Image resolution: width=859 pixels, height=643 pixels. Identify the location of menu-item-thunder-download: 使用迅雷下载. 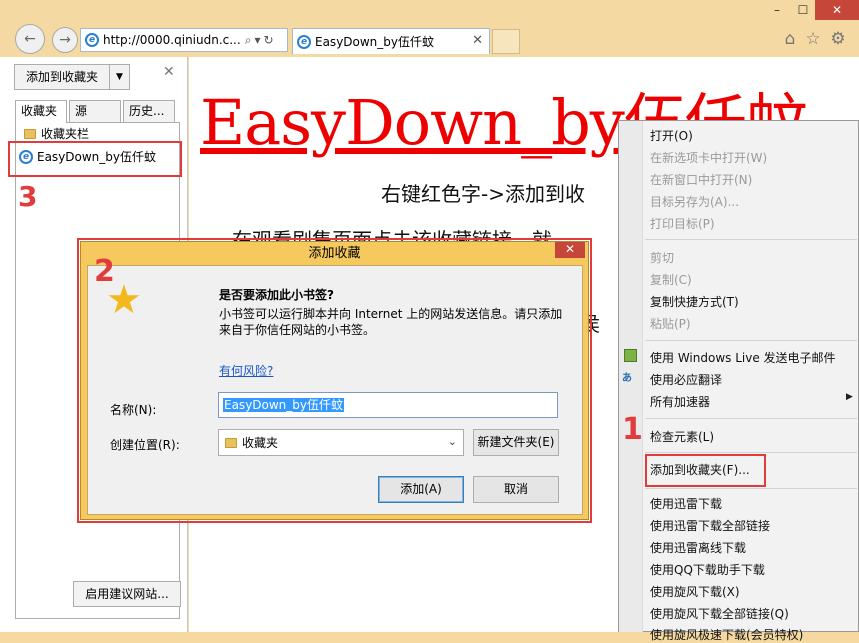
(686, 503).